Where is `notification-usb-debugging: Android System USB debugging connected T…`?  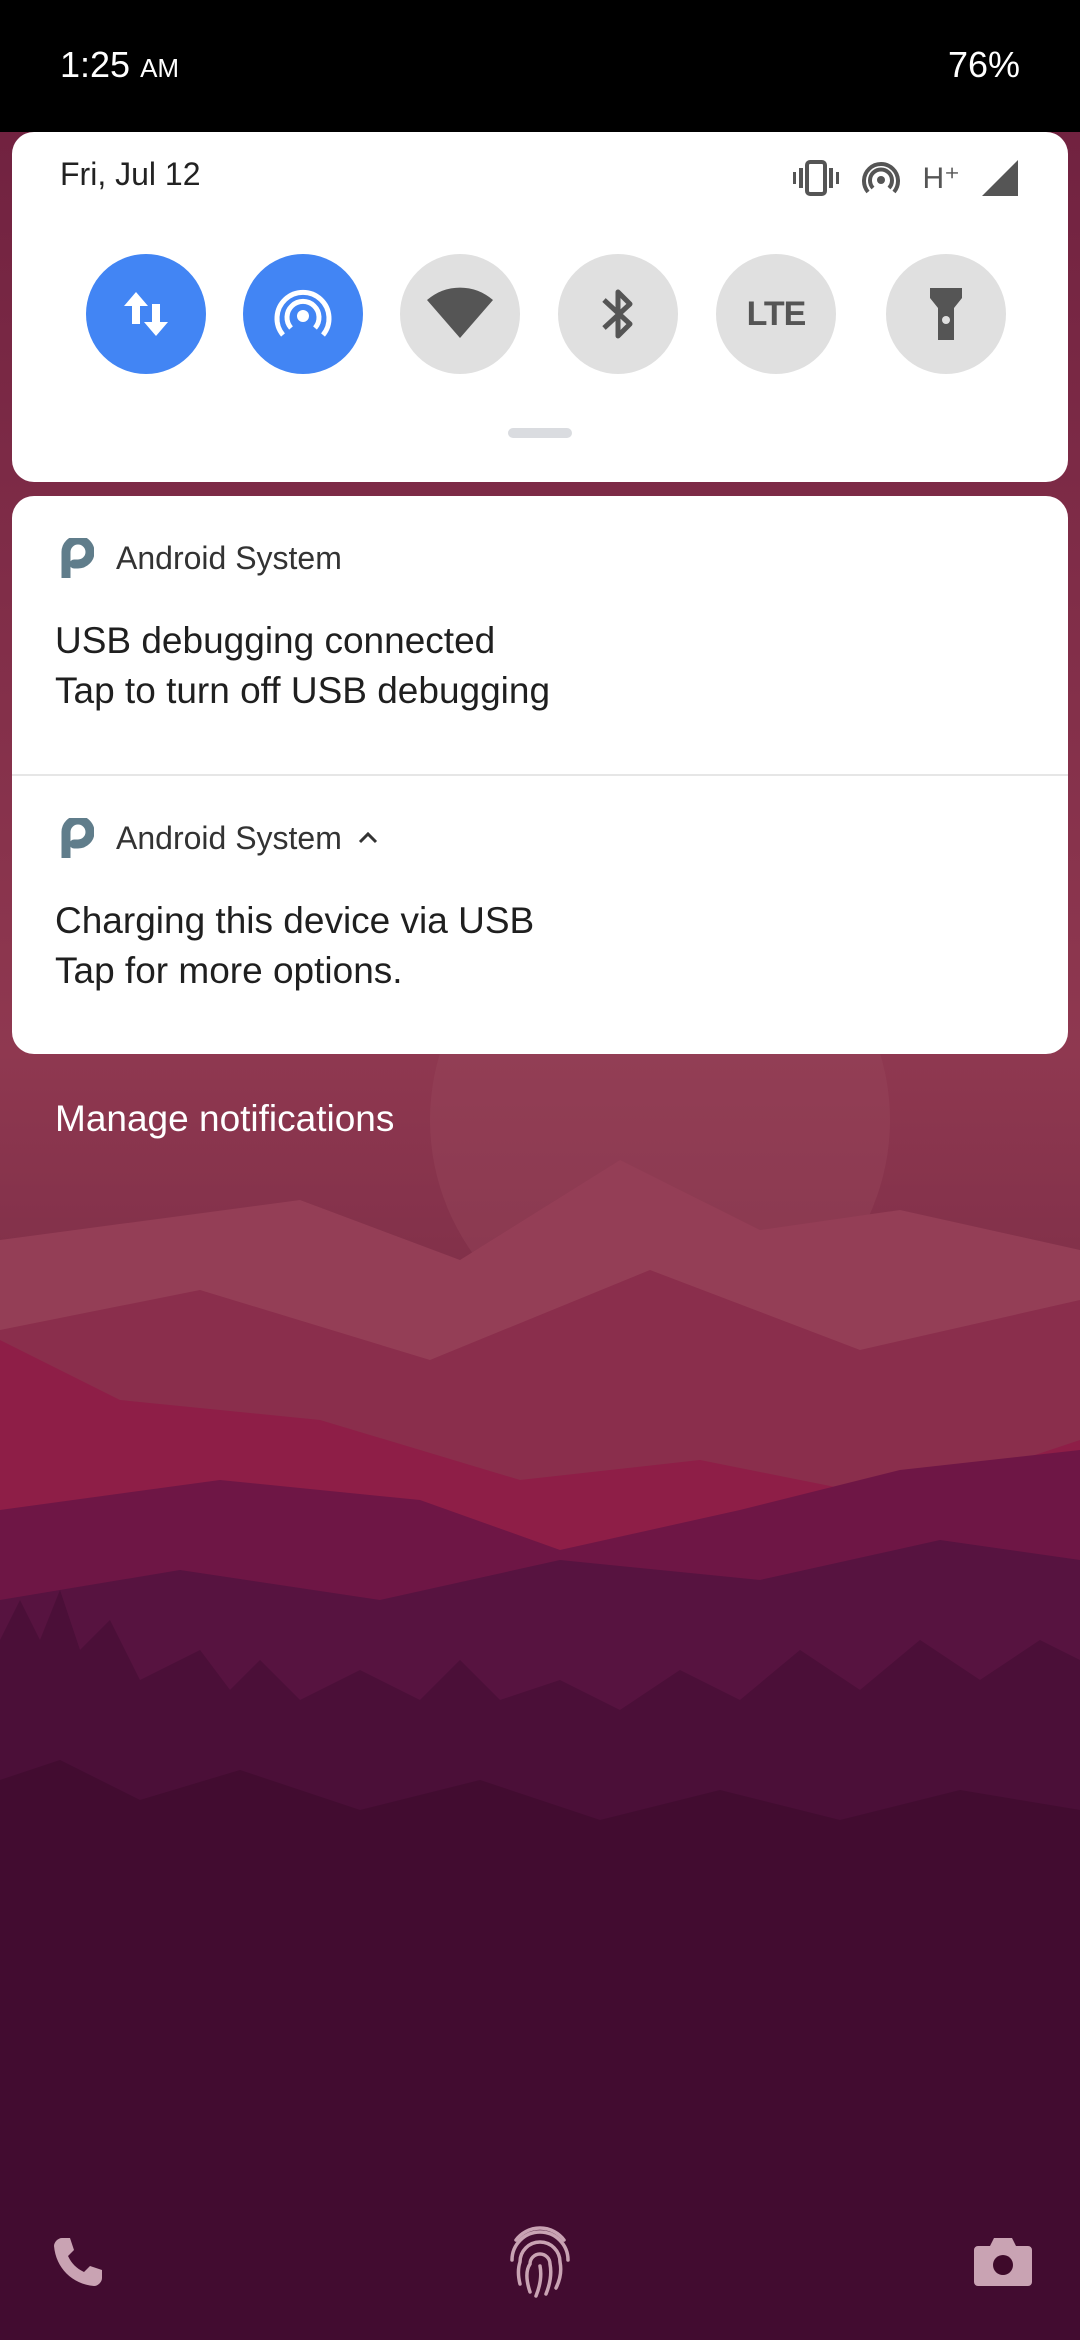 notification-usb-debugging: Android System USB debugging connected T… is located at coordinates (540, 635).